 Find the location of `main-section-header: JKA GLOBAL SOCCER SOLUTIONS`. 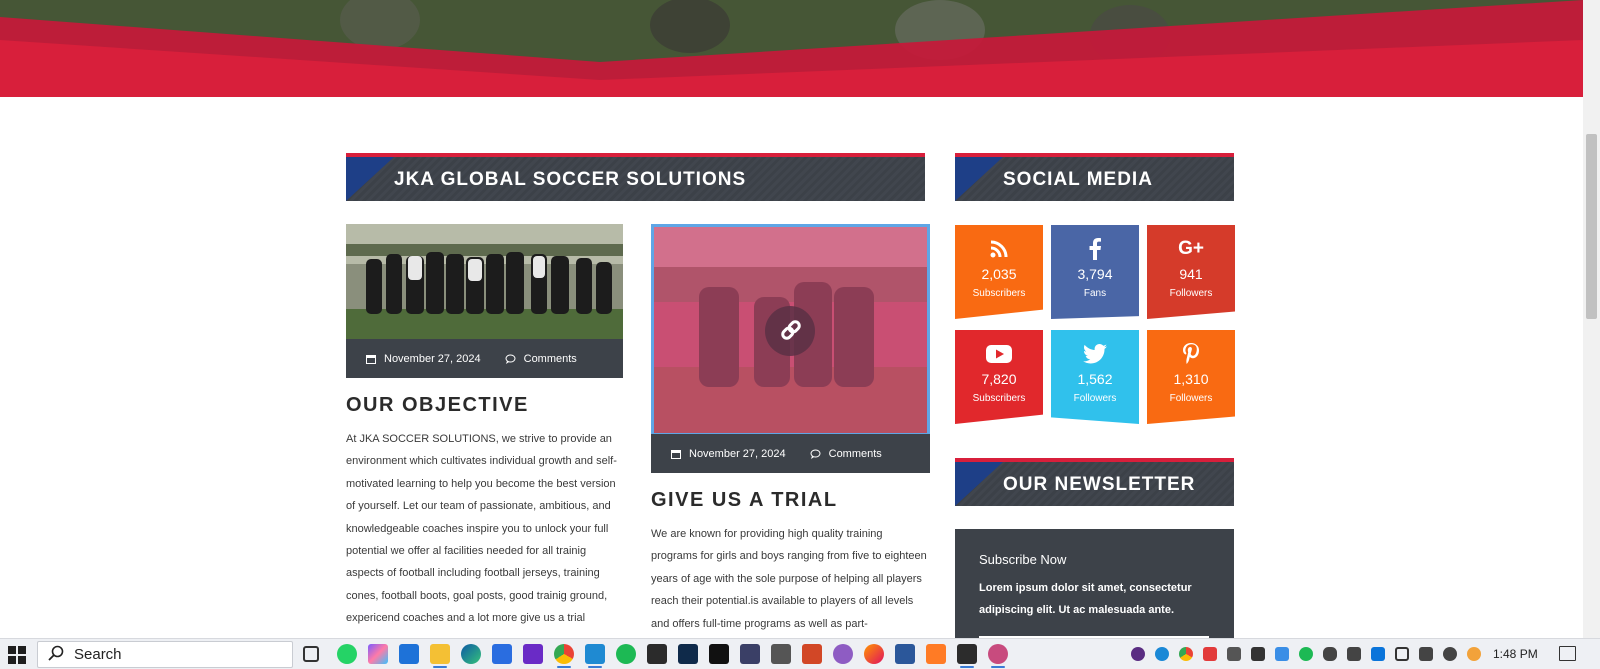

main-section-header: JKA GLOBAL SOCCER SOLUTIONS is located at coordinates (635, 177).